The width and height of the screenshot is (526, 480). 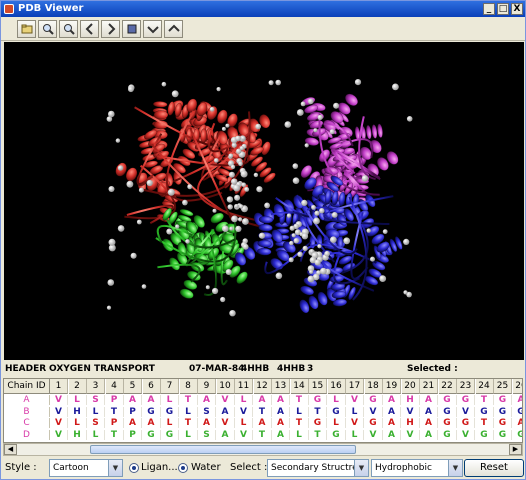 I want to click on chain-id-cell: B, so click(x=27, y=411).